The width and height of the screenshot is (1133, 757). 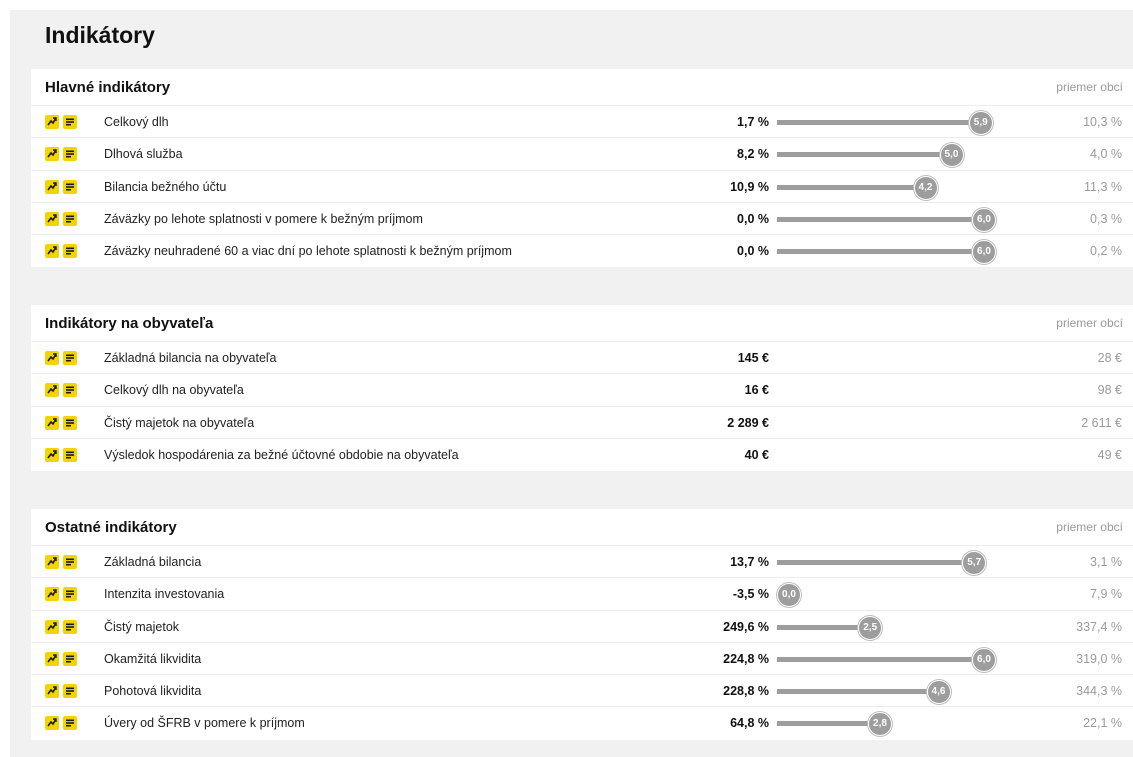 I want to click on score-bar: 5,7, so click(x=892, y=562).